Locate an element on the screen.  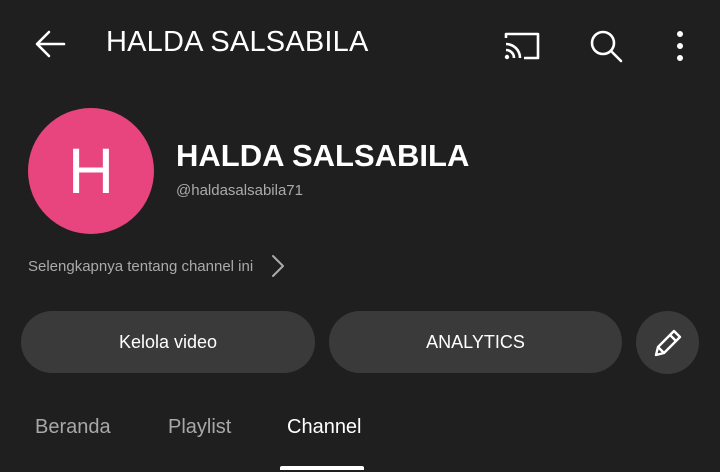
about-channel-label: Selengkapnya tentang channel ini is located at coordinates (141, 266).